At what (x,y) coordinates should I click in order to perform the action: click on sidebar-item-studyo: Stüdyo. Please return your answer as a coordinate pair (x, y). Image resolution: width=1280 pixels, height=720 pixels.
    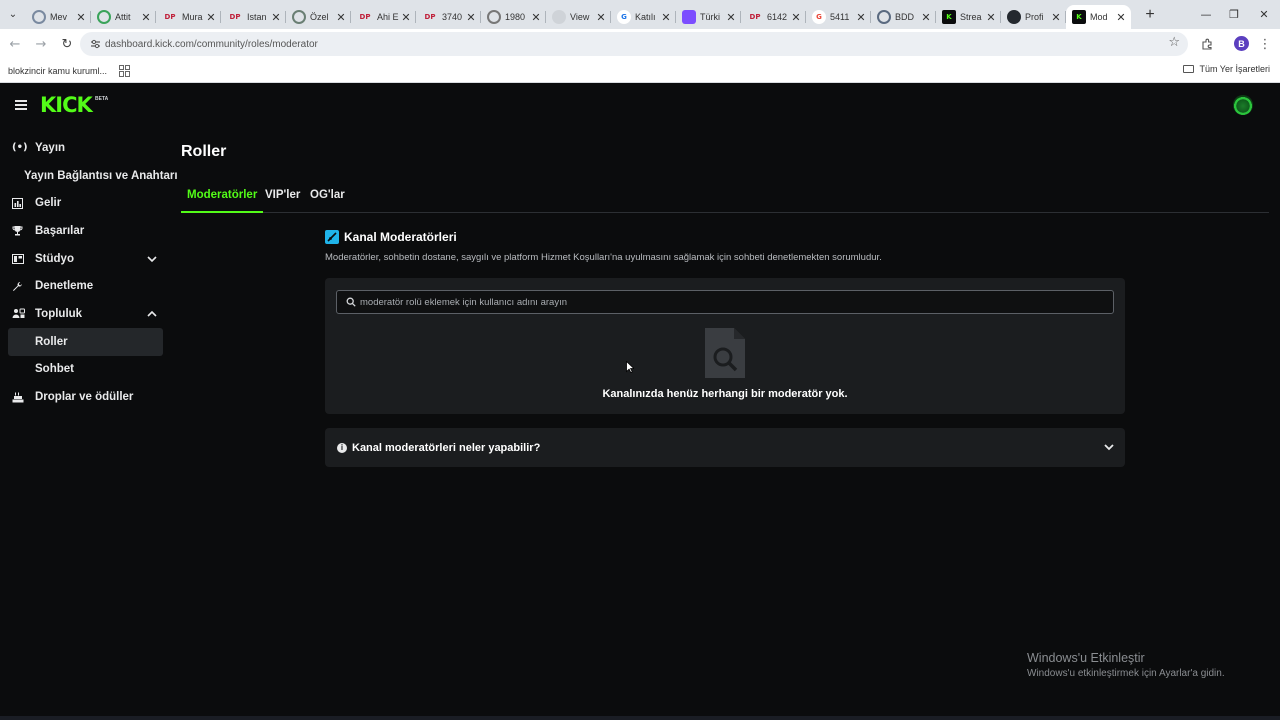
    Looking at the image, I should click on (85, 259).